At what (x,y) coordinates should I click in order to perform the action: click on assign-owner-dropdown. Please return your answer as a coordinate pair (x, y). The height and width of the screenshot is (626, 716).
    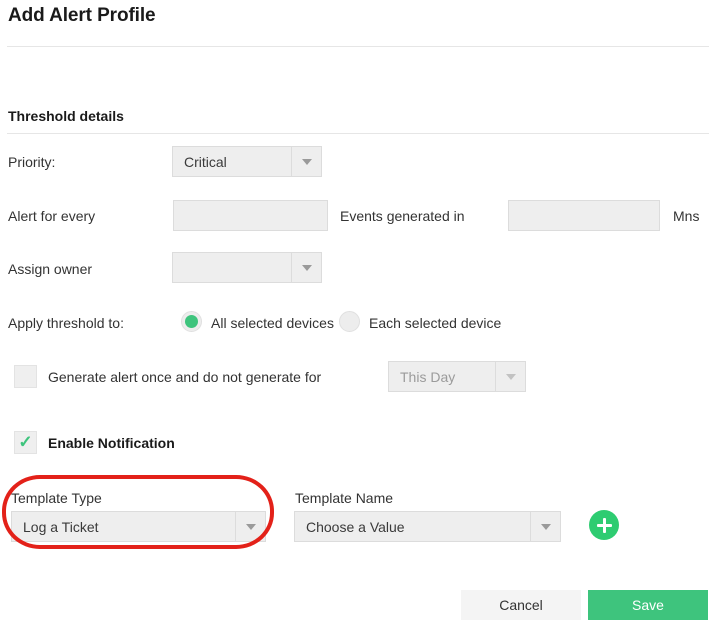
    Looking at the image, I should click on (247, 267).